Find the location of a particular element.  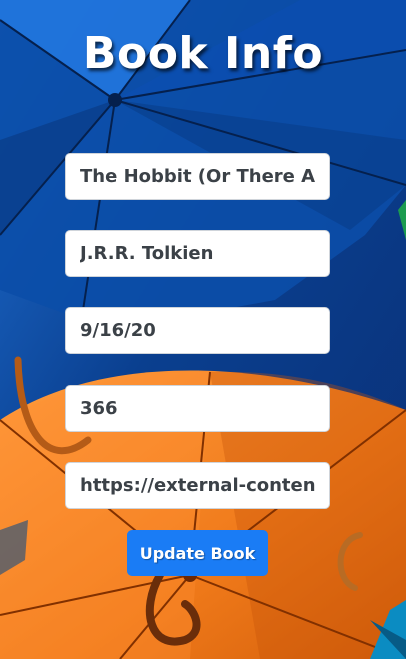

book-title-input is located at coordinates (197, 176).